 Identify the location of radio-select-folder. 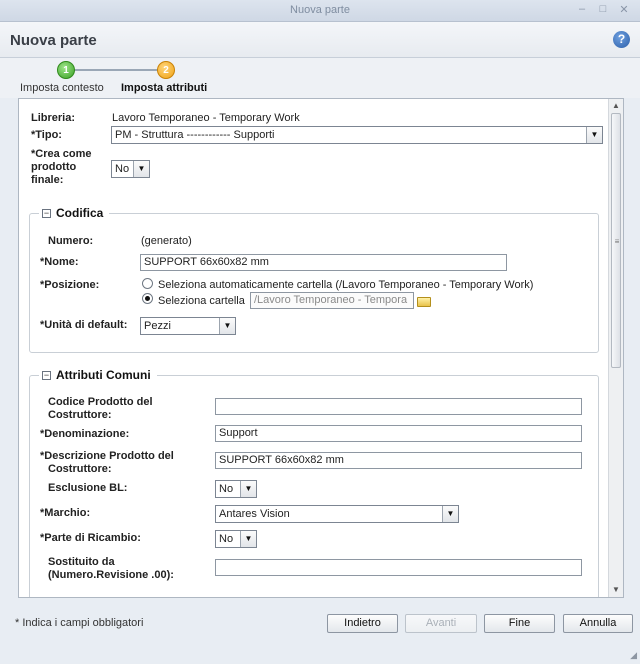
(147, 298).